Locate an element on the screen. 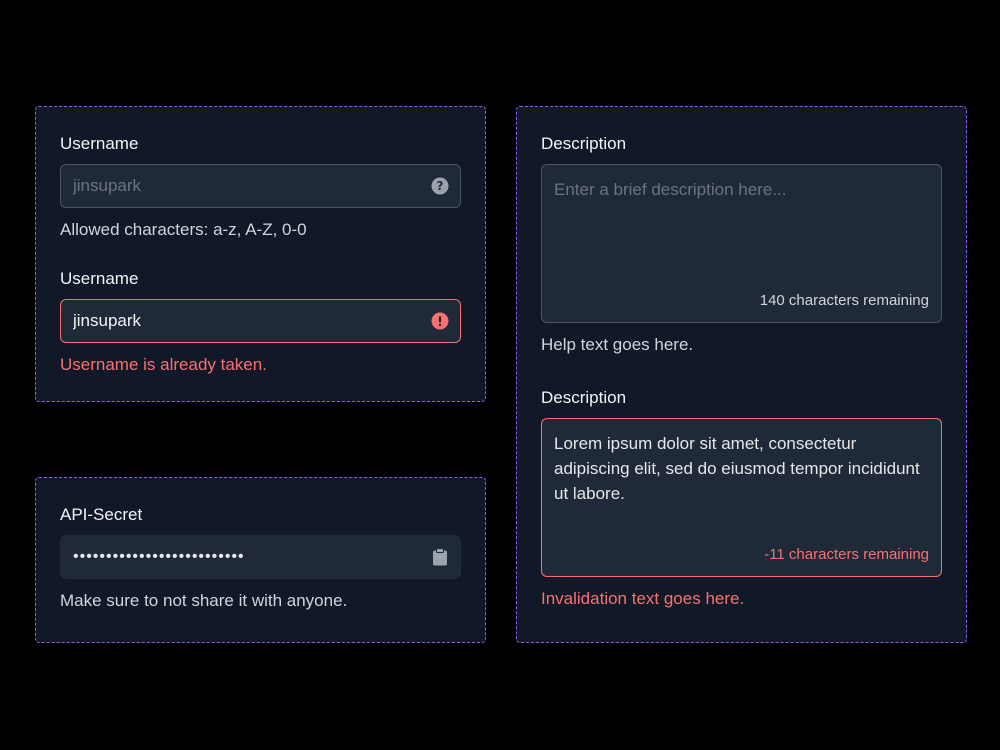 The image size is (1000, 750). api-secret-input: •••••••••••••••••••••••••• is located at coordinates (260, 557).